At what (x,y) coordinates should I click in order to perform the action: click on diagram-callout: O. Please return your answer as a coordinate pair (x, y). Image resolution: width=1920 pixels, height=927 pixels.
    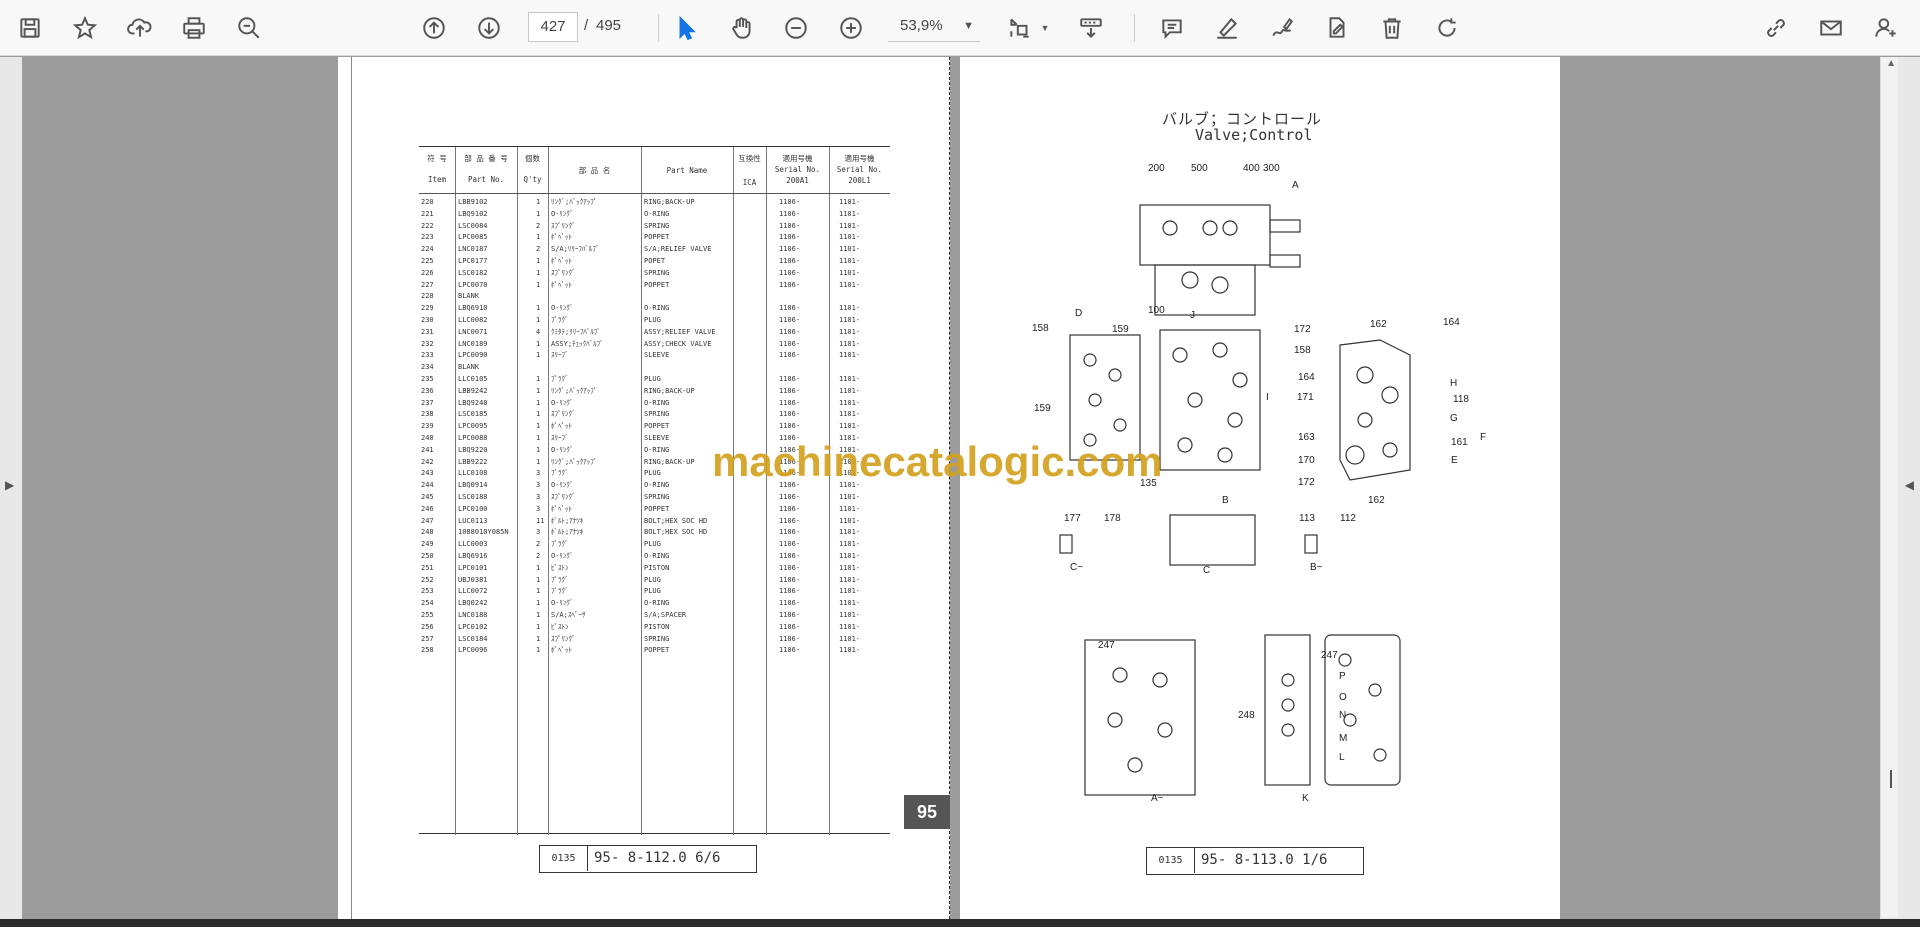
    Looking at the image, I should click on (1343, 697).